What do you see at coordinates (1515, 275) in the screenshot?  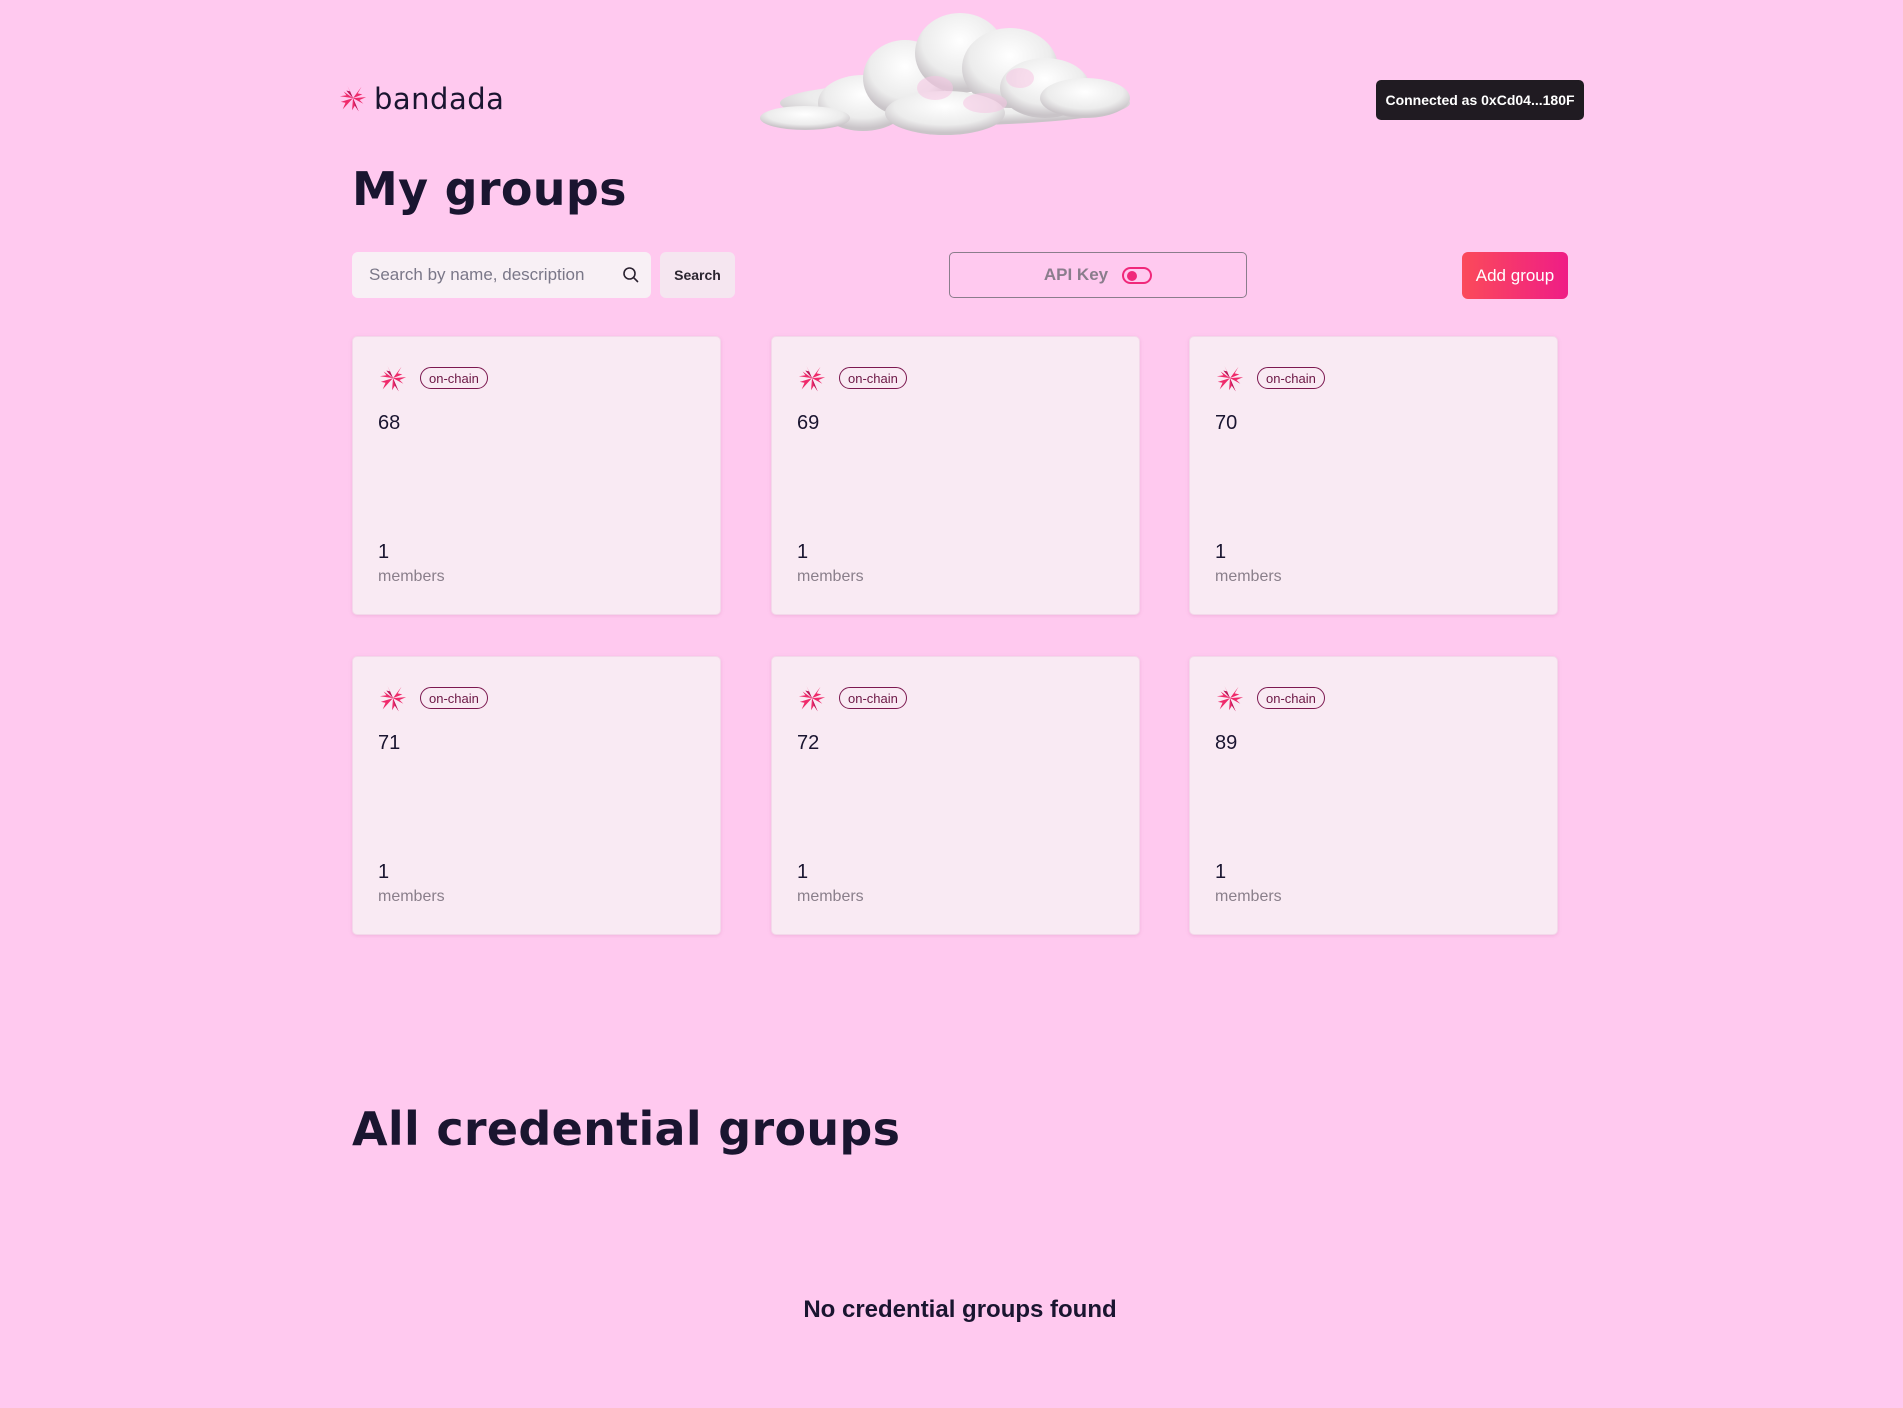 I see `add-group-button: Add group` at bounding box center [1515, 275].